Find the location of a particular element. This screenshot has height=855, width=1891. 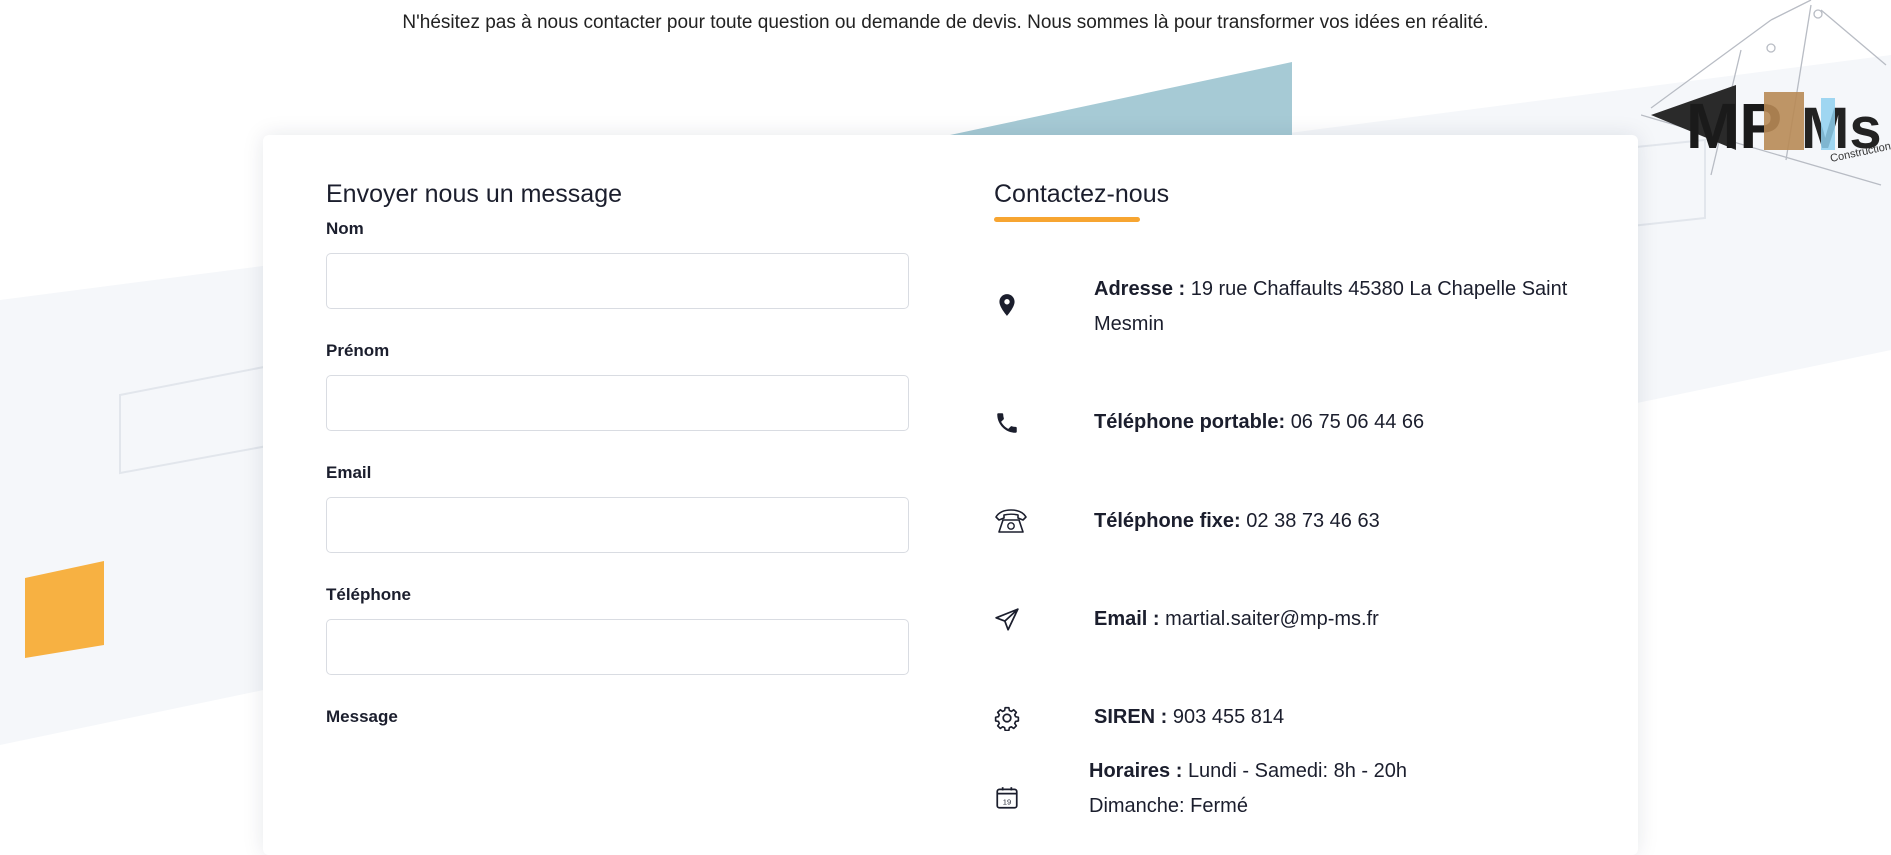

calendar-icon: 19 is located at coordinates (1007, 798).